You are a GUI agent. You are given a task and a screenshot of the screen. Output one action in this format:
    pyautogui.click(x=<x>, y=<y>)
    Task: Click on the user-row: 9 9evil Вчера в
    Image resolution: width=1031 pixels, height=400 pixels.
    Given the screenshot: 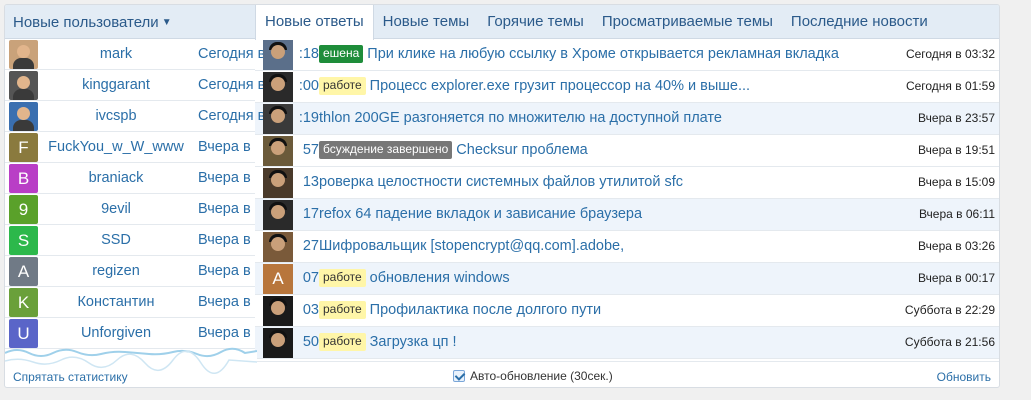 What is the action you would take?
    pyautogui.click(x=130, y=209)
    